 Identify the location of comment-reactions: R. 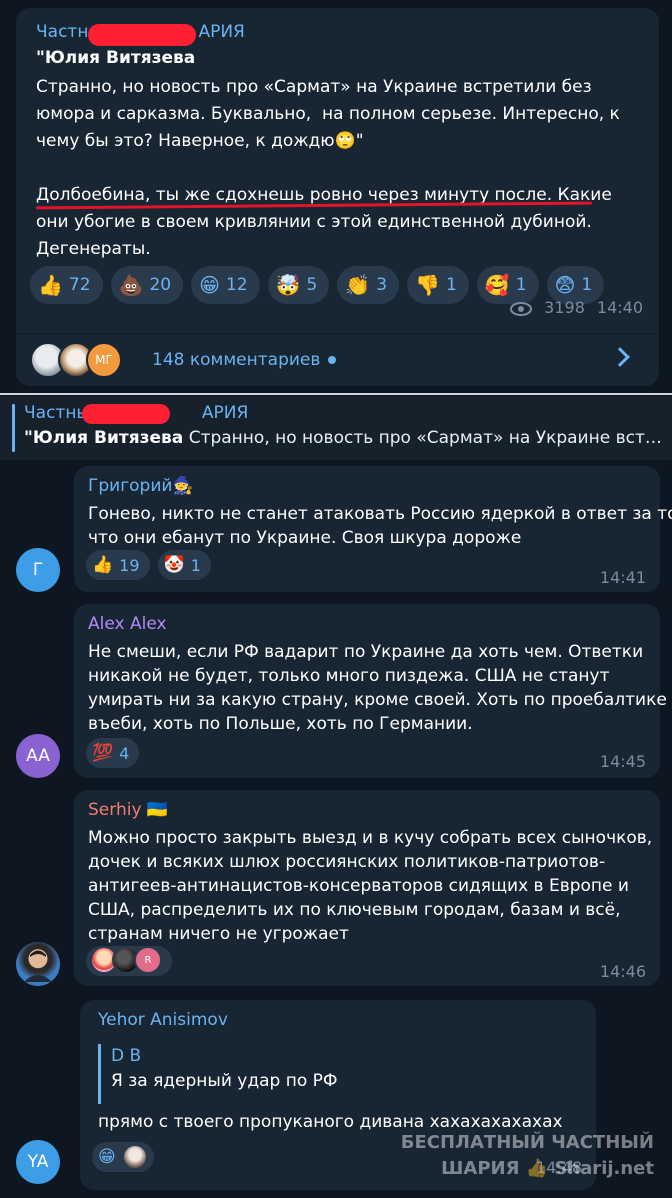
(129, 961).